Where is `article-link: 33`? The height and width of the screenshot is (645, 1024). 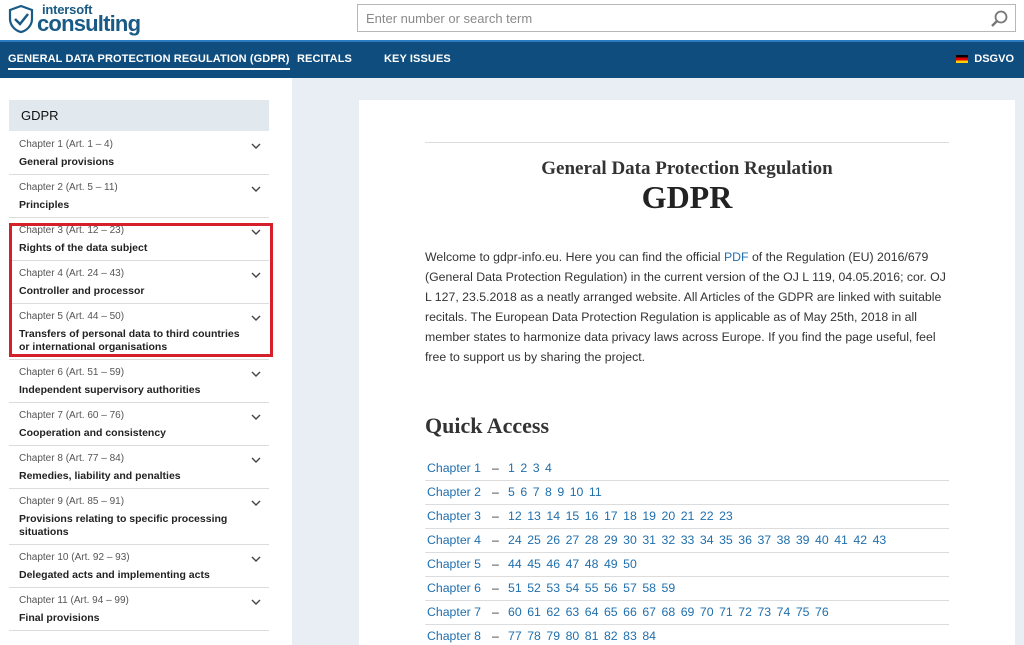 article-link: 33 is located at coordinates (688, 540).